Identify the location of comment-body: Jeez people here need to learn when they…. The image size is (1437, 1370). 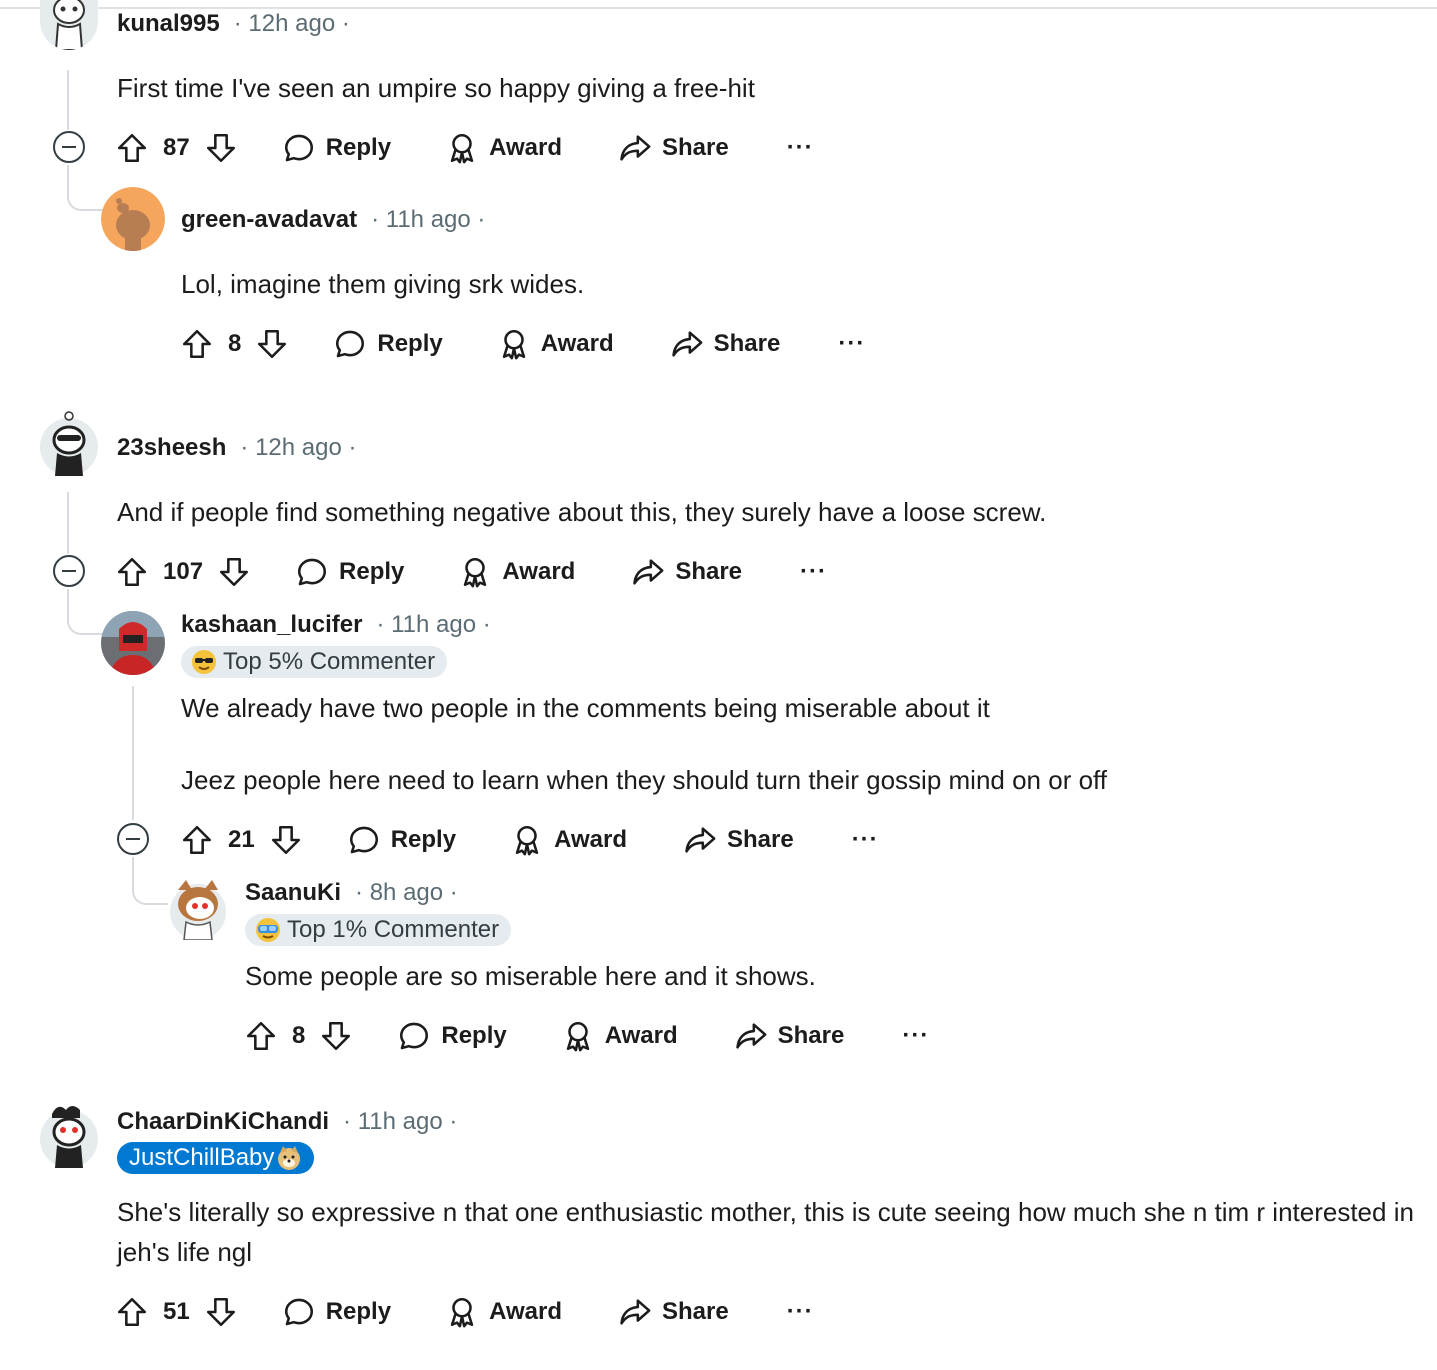
(644, 780).